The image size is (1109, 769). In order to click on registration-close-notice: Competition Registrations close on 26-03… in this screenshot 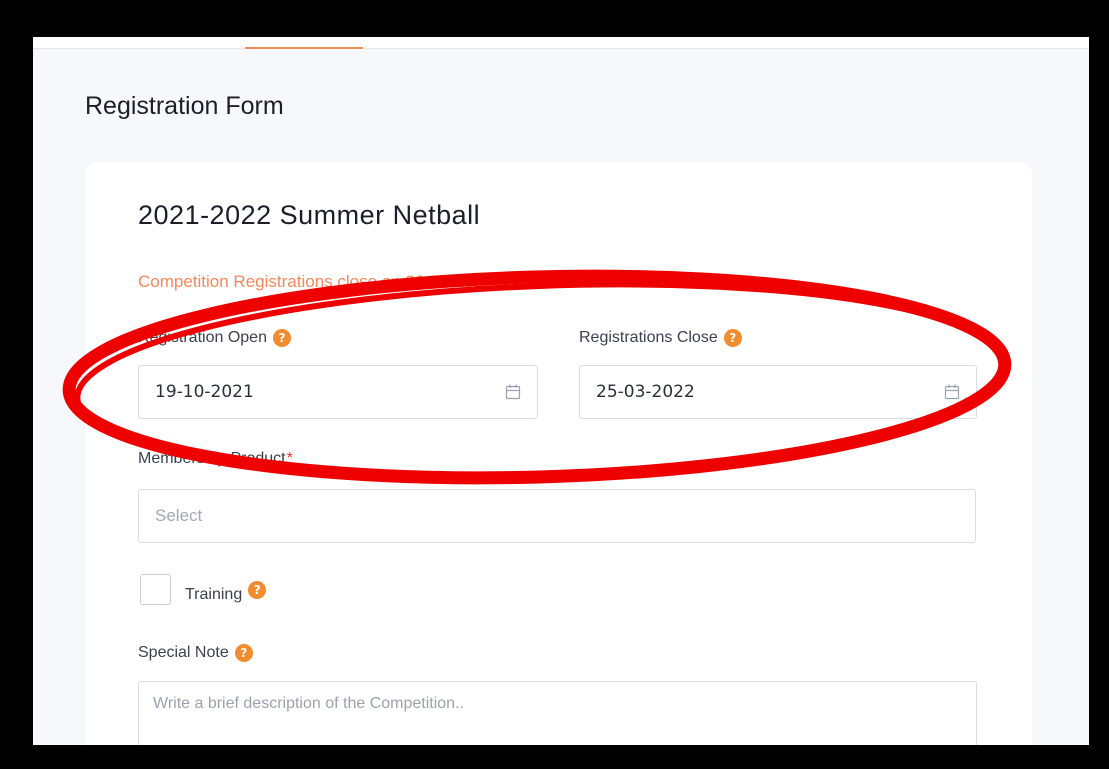, I will do `click(315, 281)`.